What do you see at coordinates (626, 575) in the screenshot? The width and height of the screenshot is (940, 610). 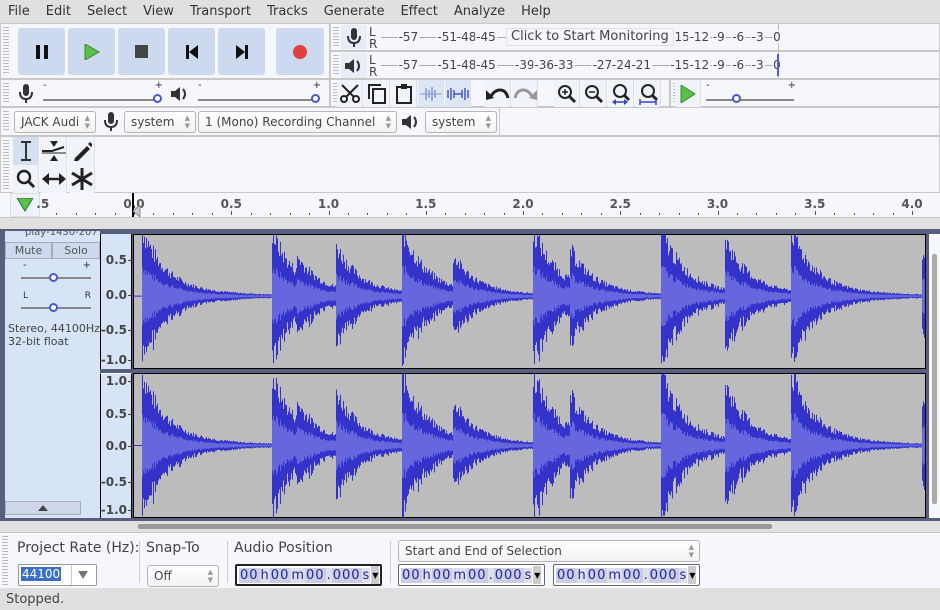 I see `selection-end-field: 00 h 00 m 00. 000 s ▼` at bounding box center [626, 575].